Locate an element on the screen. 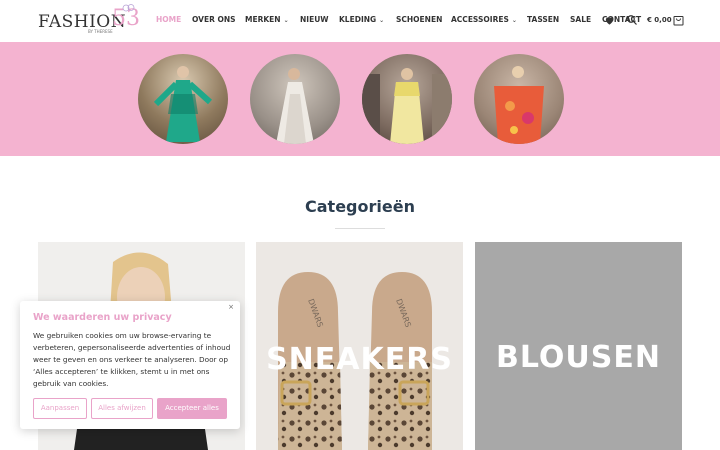 This screenshot has height=450, width=720. search-icon is located at coordinates (632, 20).